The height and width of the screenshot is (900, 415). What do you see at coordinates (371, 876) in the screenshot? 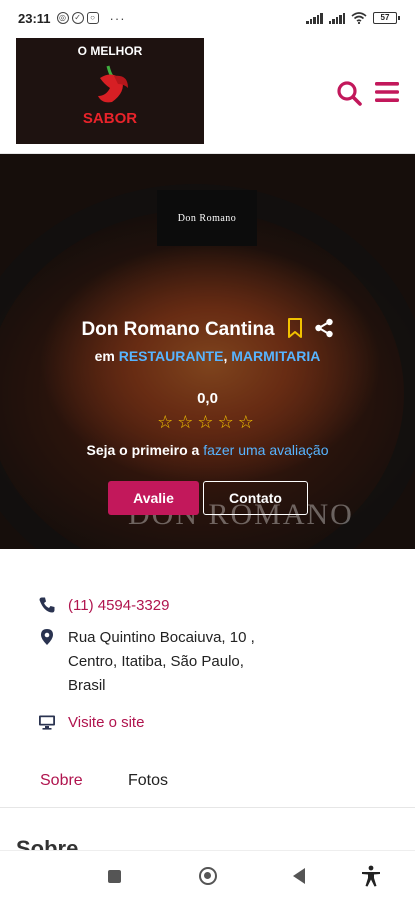
I see `accessibility-icon` at bounding box center [371, 876].